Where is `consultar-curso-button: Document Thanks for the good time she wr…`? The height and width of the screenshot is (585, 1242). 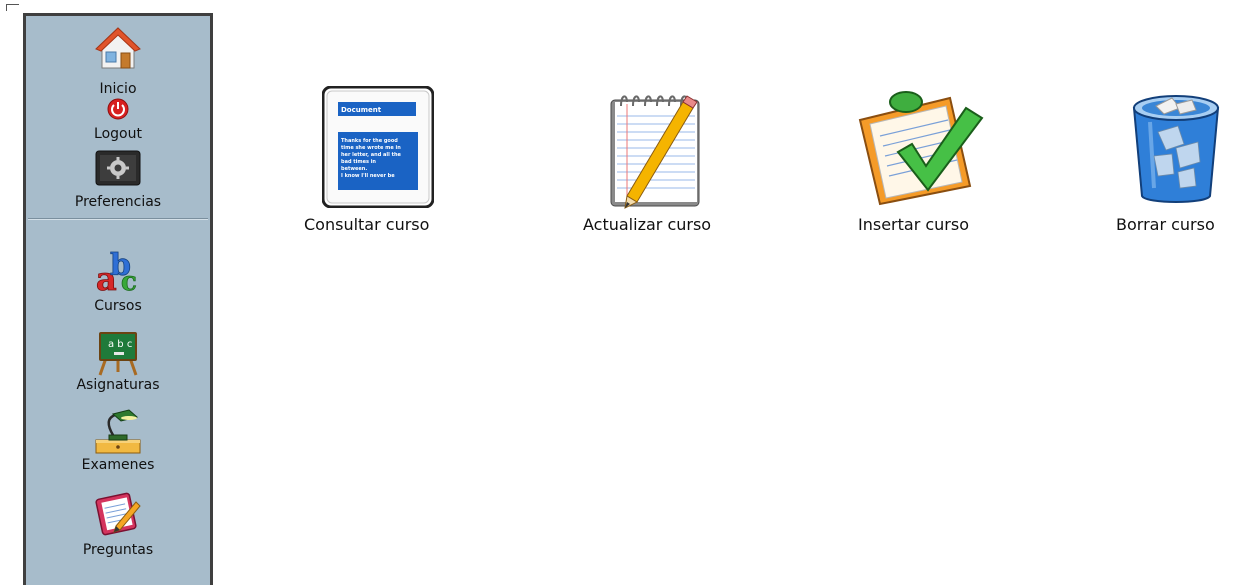 consultar-curso-button: Document Thanks for the good time she wr… is located at coordinates (377, 161).